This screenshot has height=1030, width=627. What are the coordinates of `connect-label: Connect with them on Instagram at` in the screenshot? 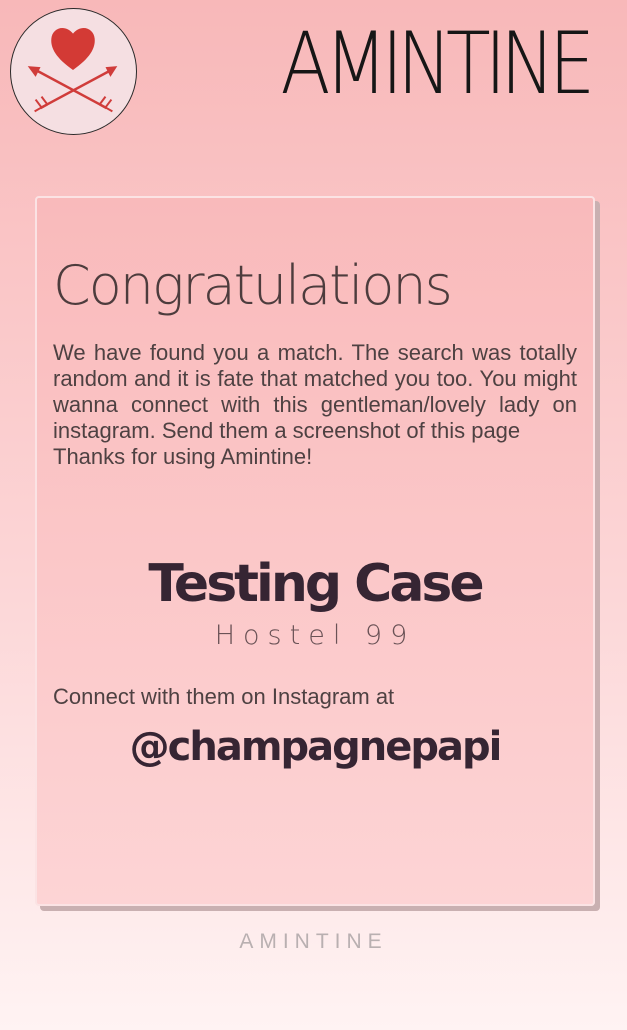 It's located at (224, 696).